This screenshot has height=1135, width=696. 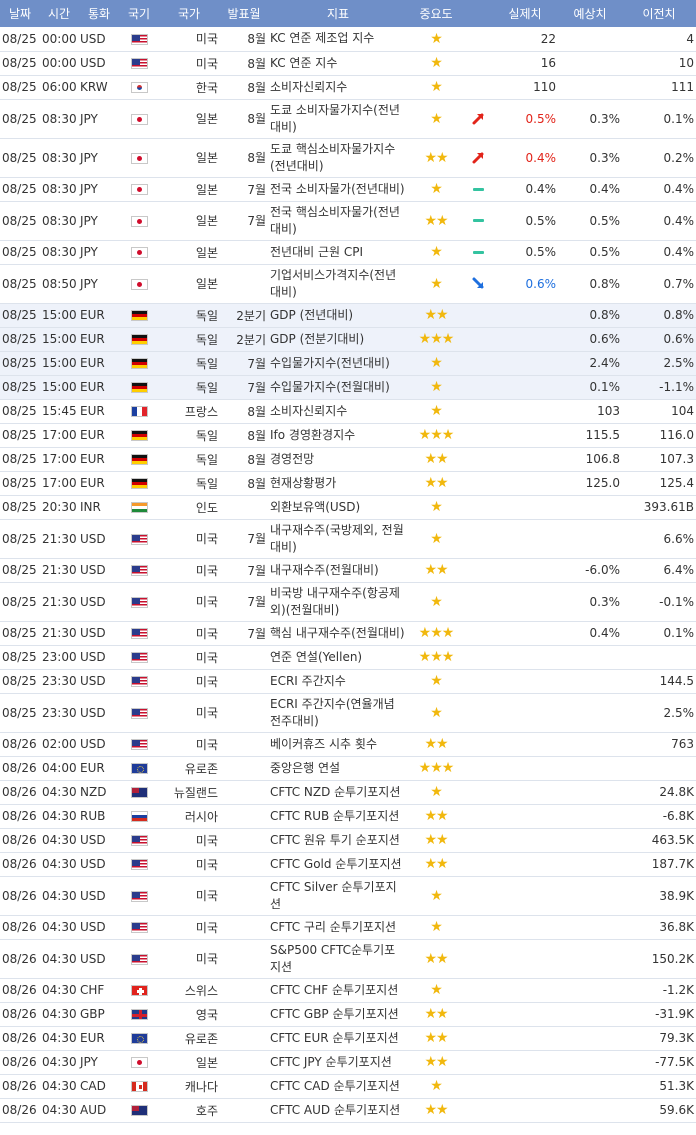 What do you see at coordinates (338, 768) in the screenshot?
I see `row-indicator: 중앙은행 연설` at bounding box center [338, 768].